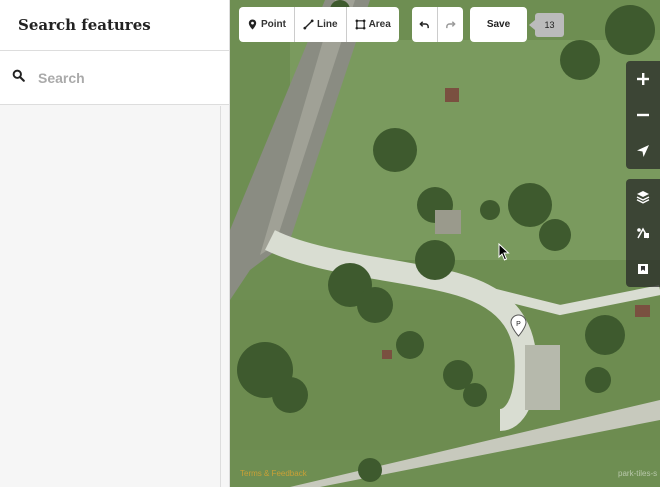 The height and width of the screenshot is (487, 660). I want to click on minus-icon, so click(643, 115).